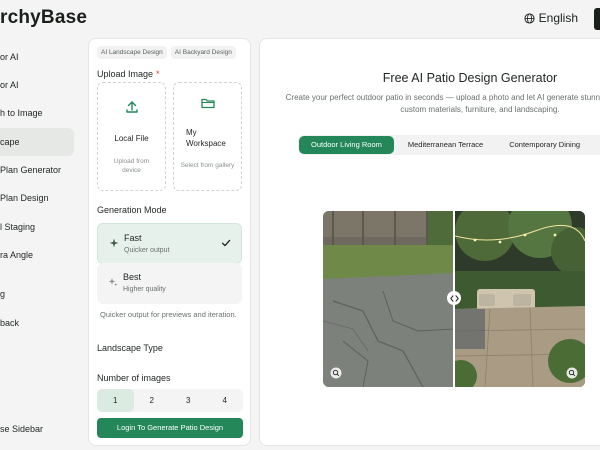 This screenshot has width=600, height=450. Describe the element at coordinates (37, 227) in the screenshot. I see `sidebar-item-6: l Staging` at that location.